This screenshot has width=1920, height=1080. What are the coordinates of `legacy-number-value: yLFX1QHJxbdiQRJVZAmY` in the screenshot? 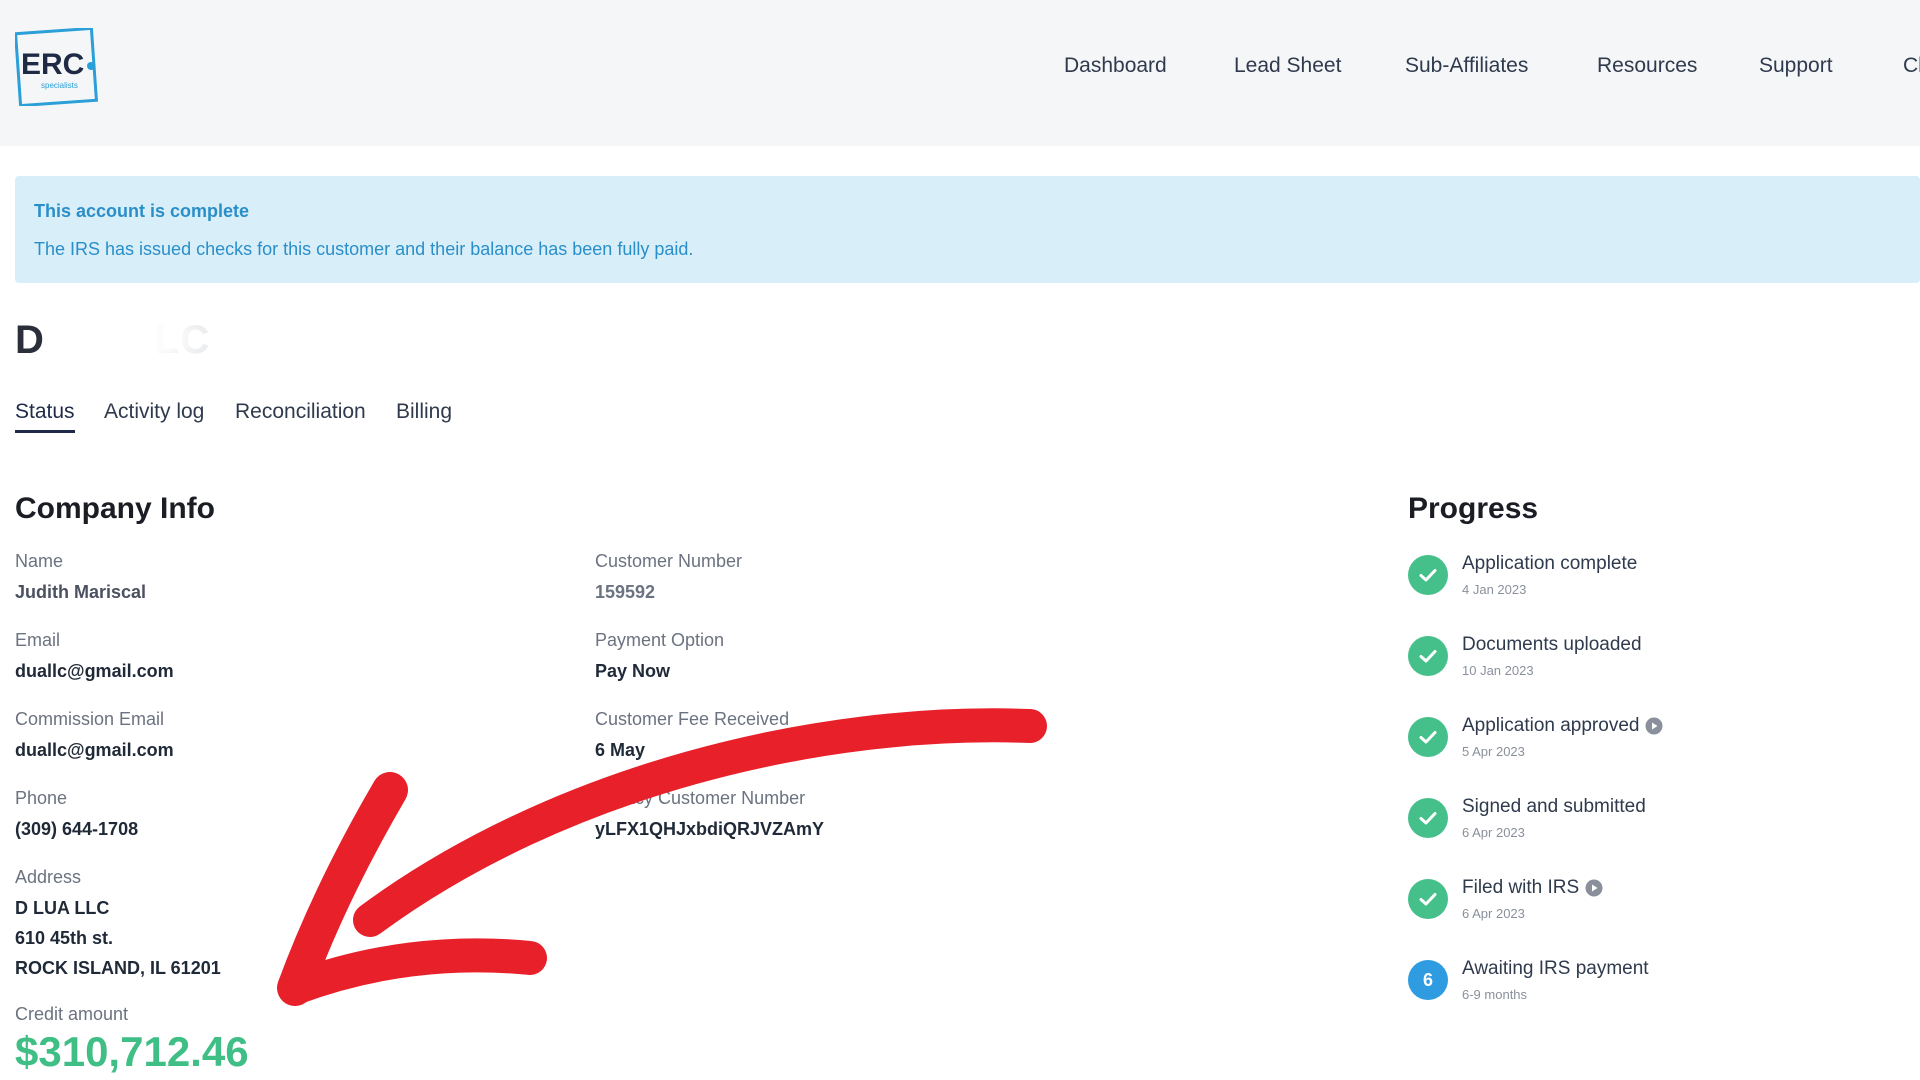 It's located at (710, 829).